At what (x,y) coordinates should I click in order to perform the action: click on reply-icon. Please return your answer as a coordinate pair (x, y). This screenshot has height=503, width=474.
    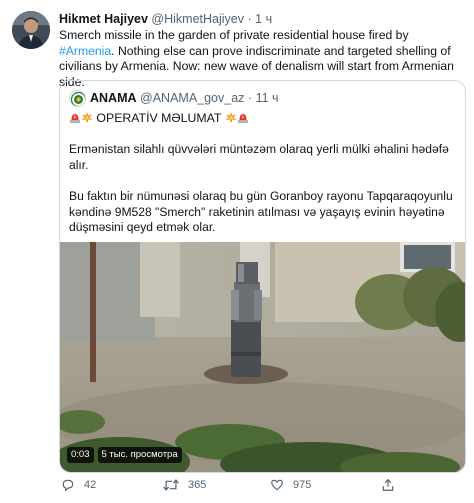
    Looking at the image, I should click on (68, 485).